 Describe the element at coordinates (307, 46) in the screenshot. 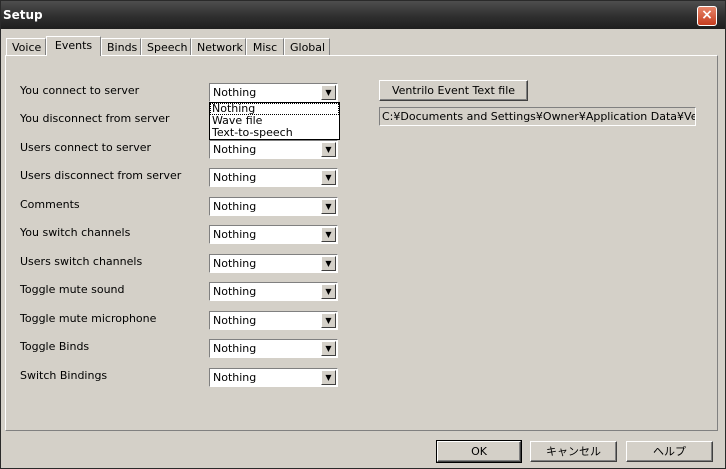

I see `tab-global: Global` at that location.